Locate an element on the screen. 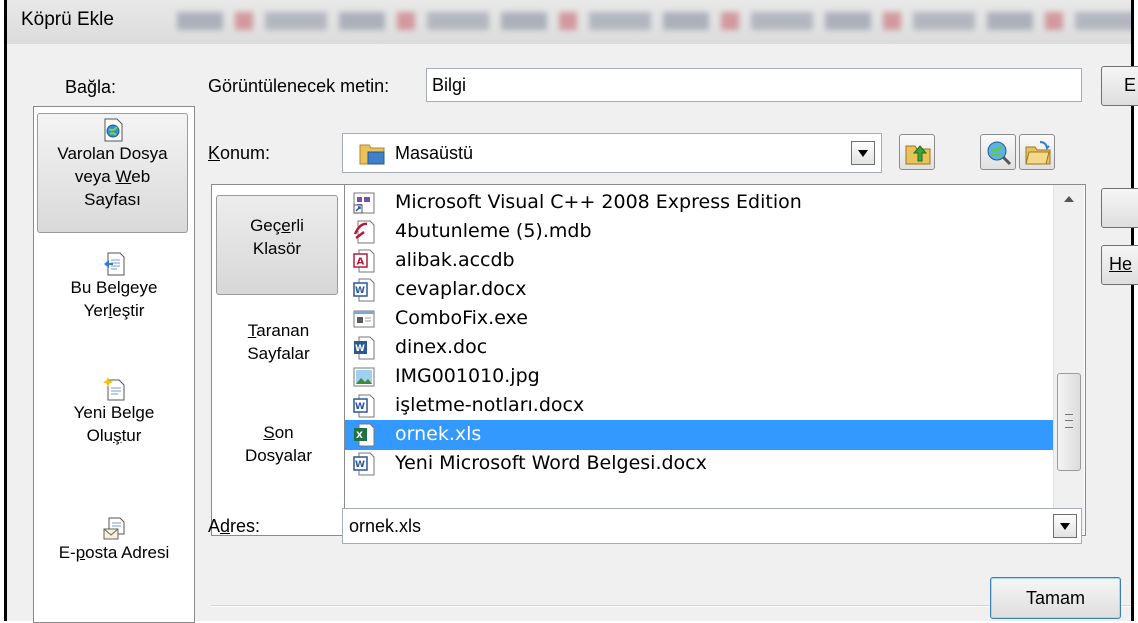 The width and height of the screenshot is (1138, 623). desktop-folder-icon is located at coordinates (372, 154).